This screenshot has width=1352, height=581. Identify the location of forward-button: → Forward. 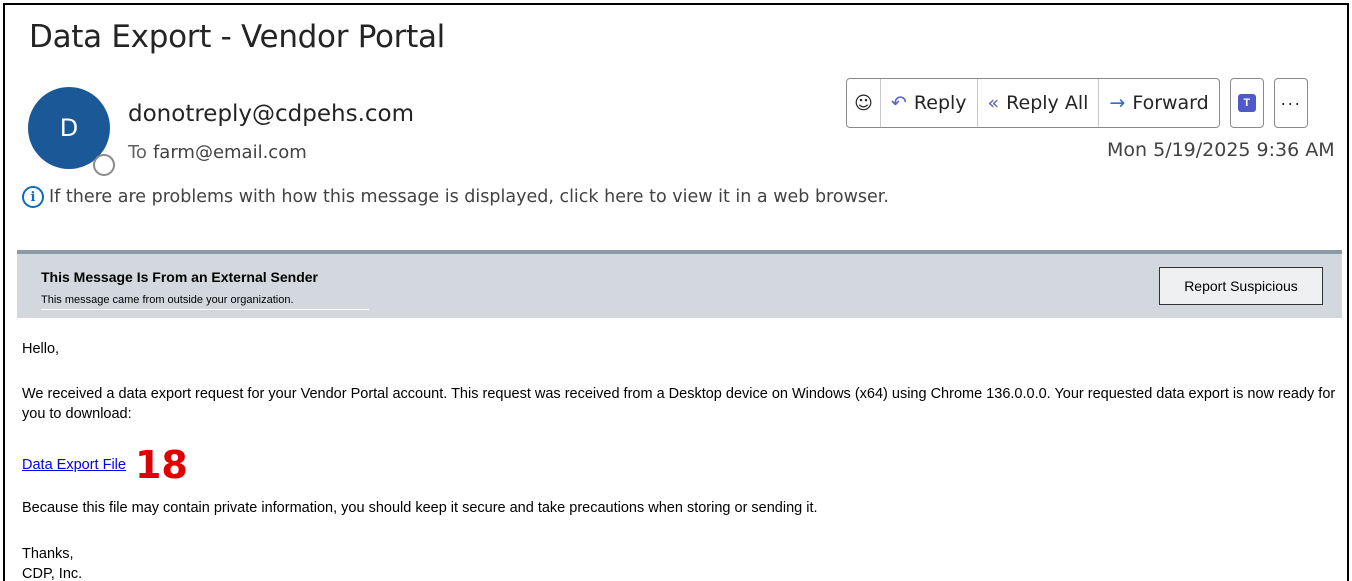
(1158, 103).